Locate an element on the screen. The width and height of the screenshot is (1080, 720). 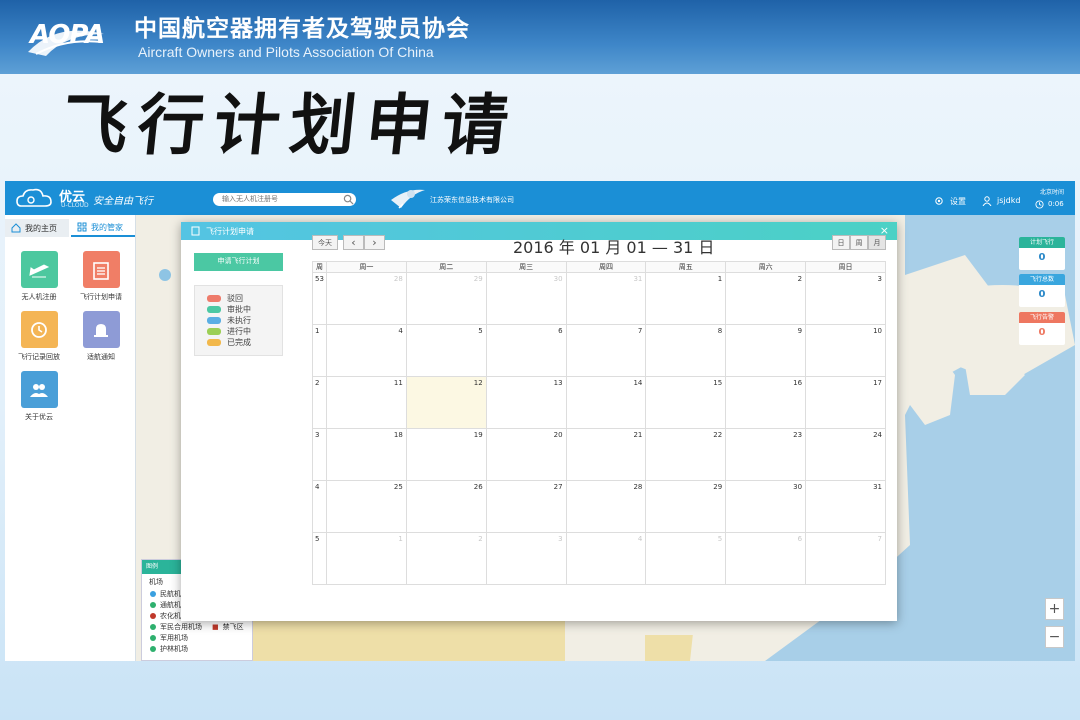
calendar-day: 13 is located at coordinates (526, 402).